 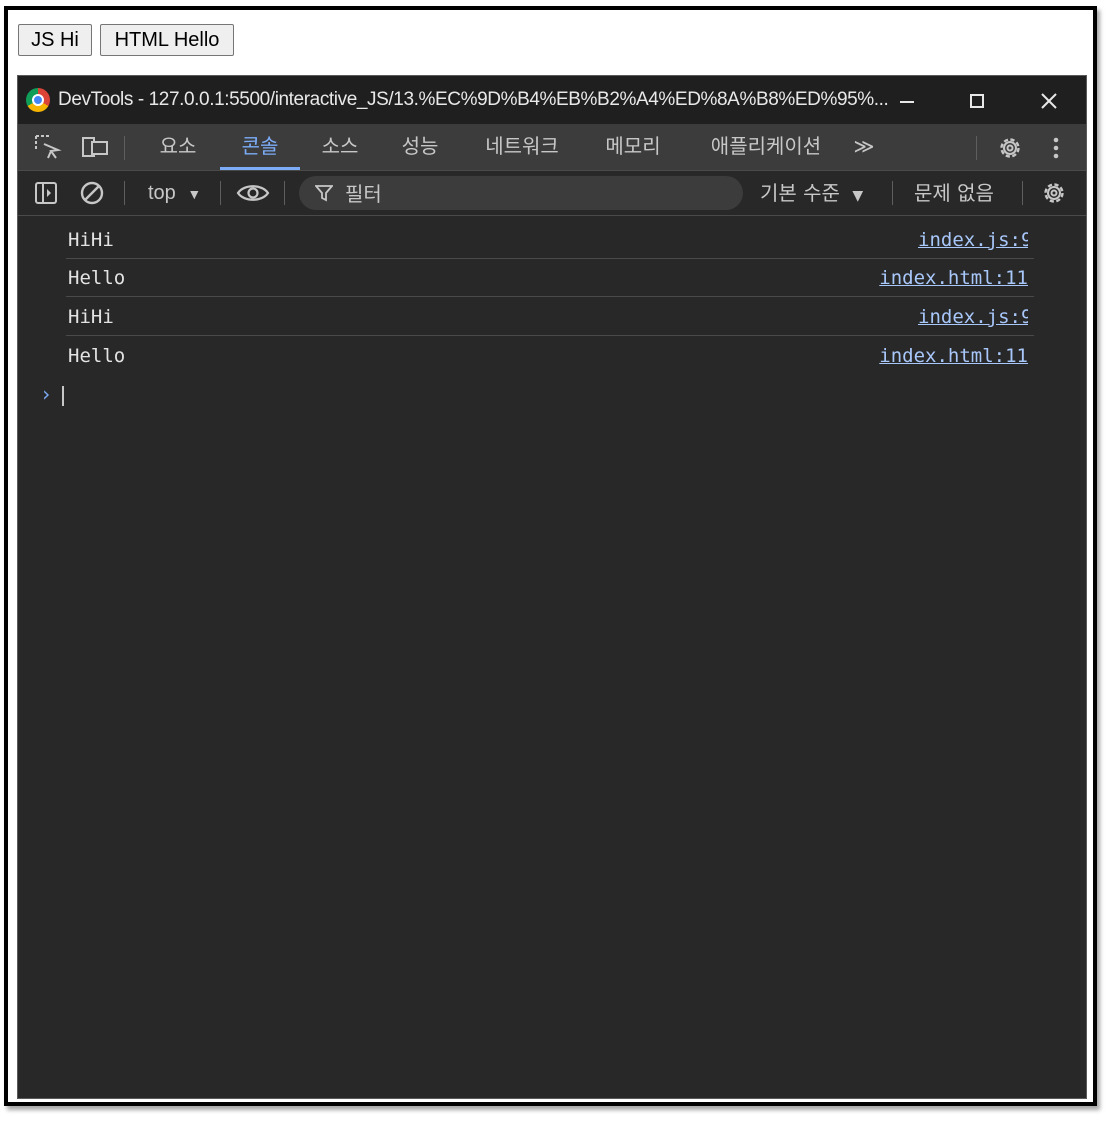 I want to click on issues-indicator: 문제 없음, so click(x=954, y=193).